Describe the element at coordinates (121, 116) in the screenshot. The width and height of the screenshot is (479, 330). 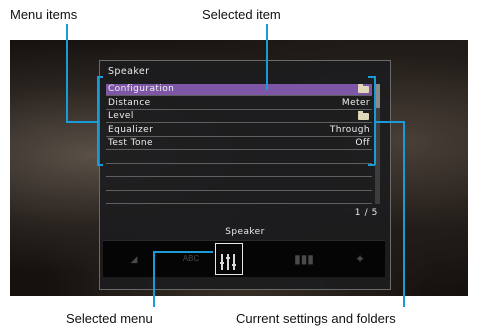
I see `menu-row-label: Level` at that location.